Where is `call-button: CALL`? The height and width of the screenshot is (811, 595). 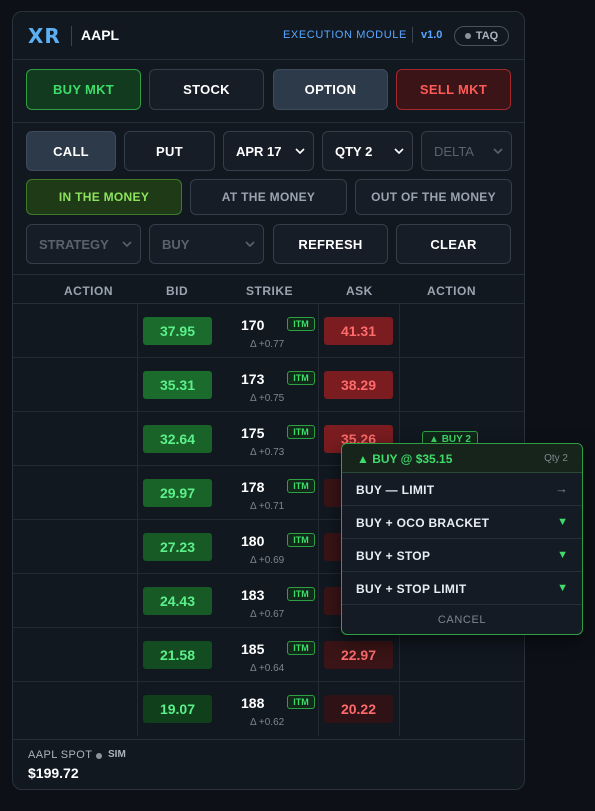 call-button: CALL is located at coordinates (71, 151).